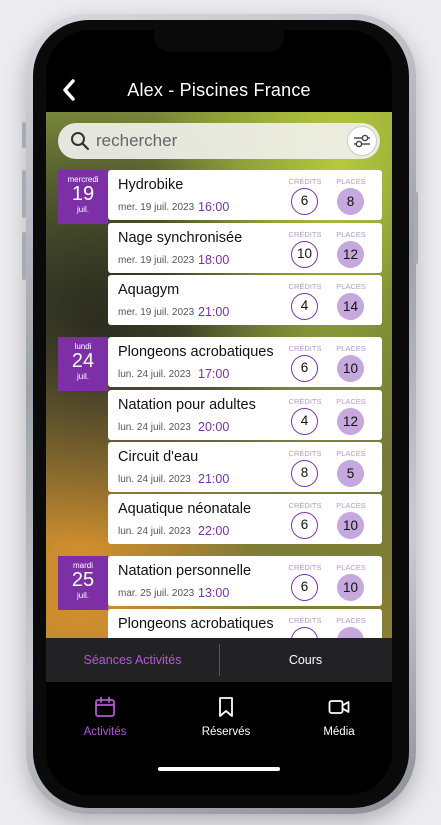 The image size is (441, 825). I want to click on sliders-icon, so click(362, 141).